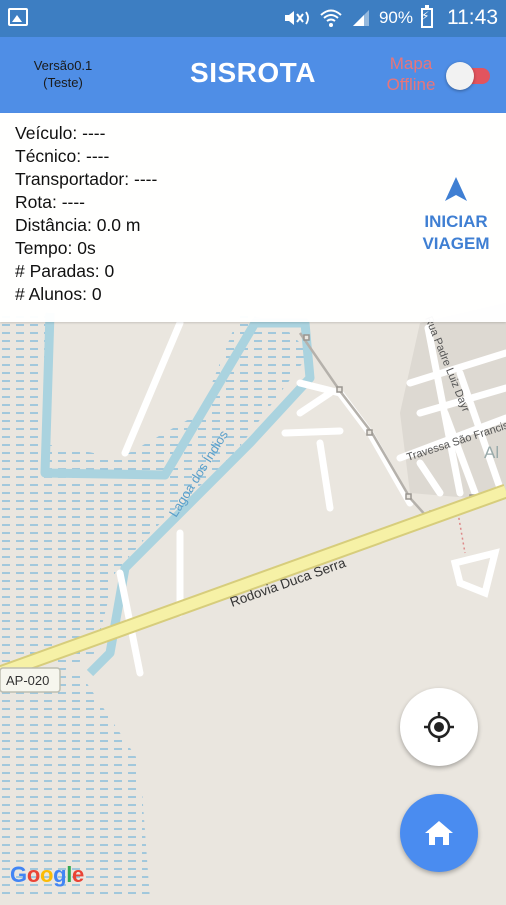  Describe the element at coordinates (18, 17) in the screenshot. I see `image-icon` at that location.